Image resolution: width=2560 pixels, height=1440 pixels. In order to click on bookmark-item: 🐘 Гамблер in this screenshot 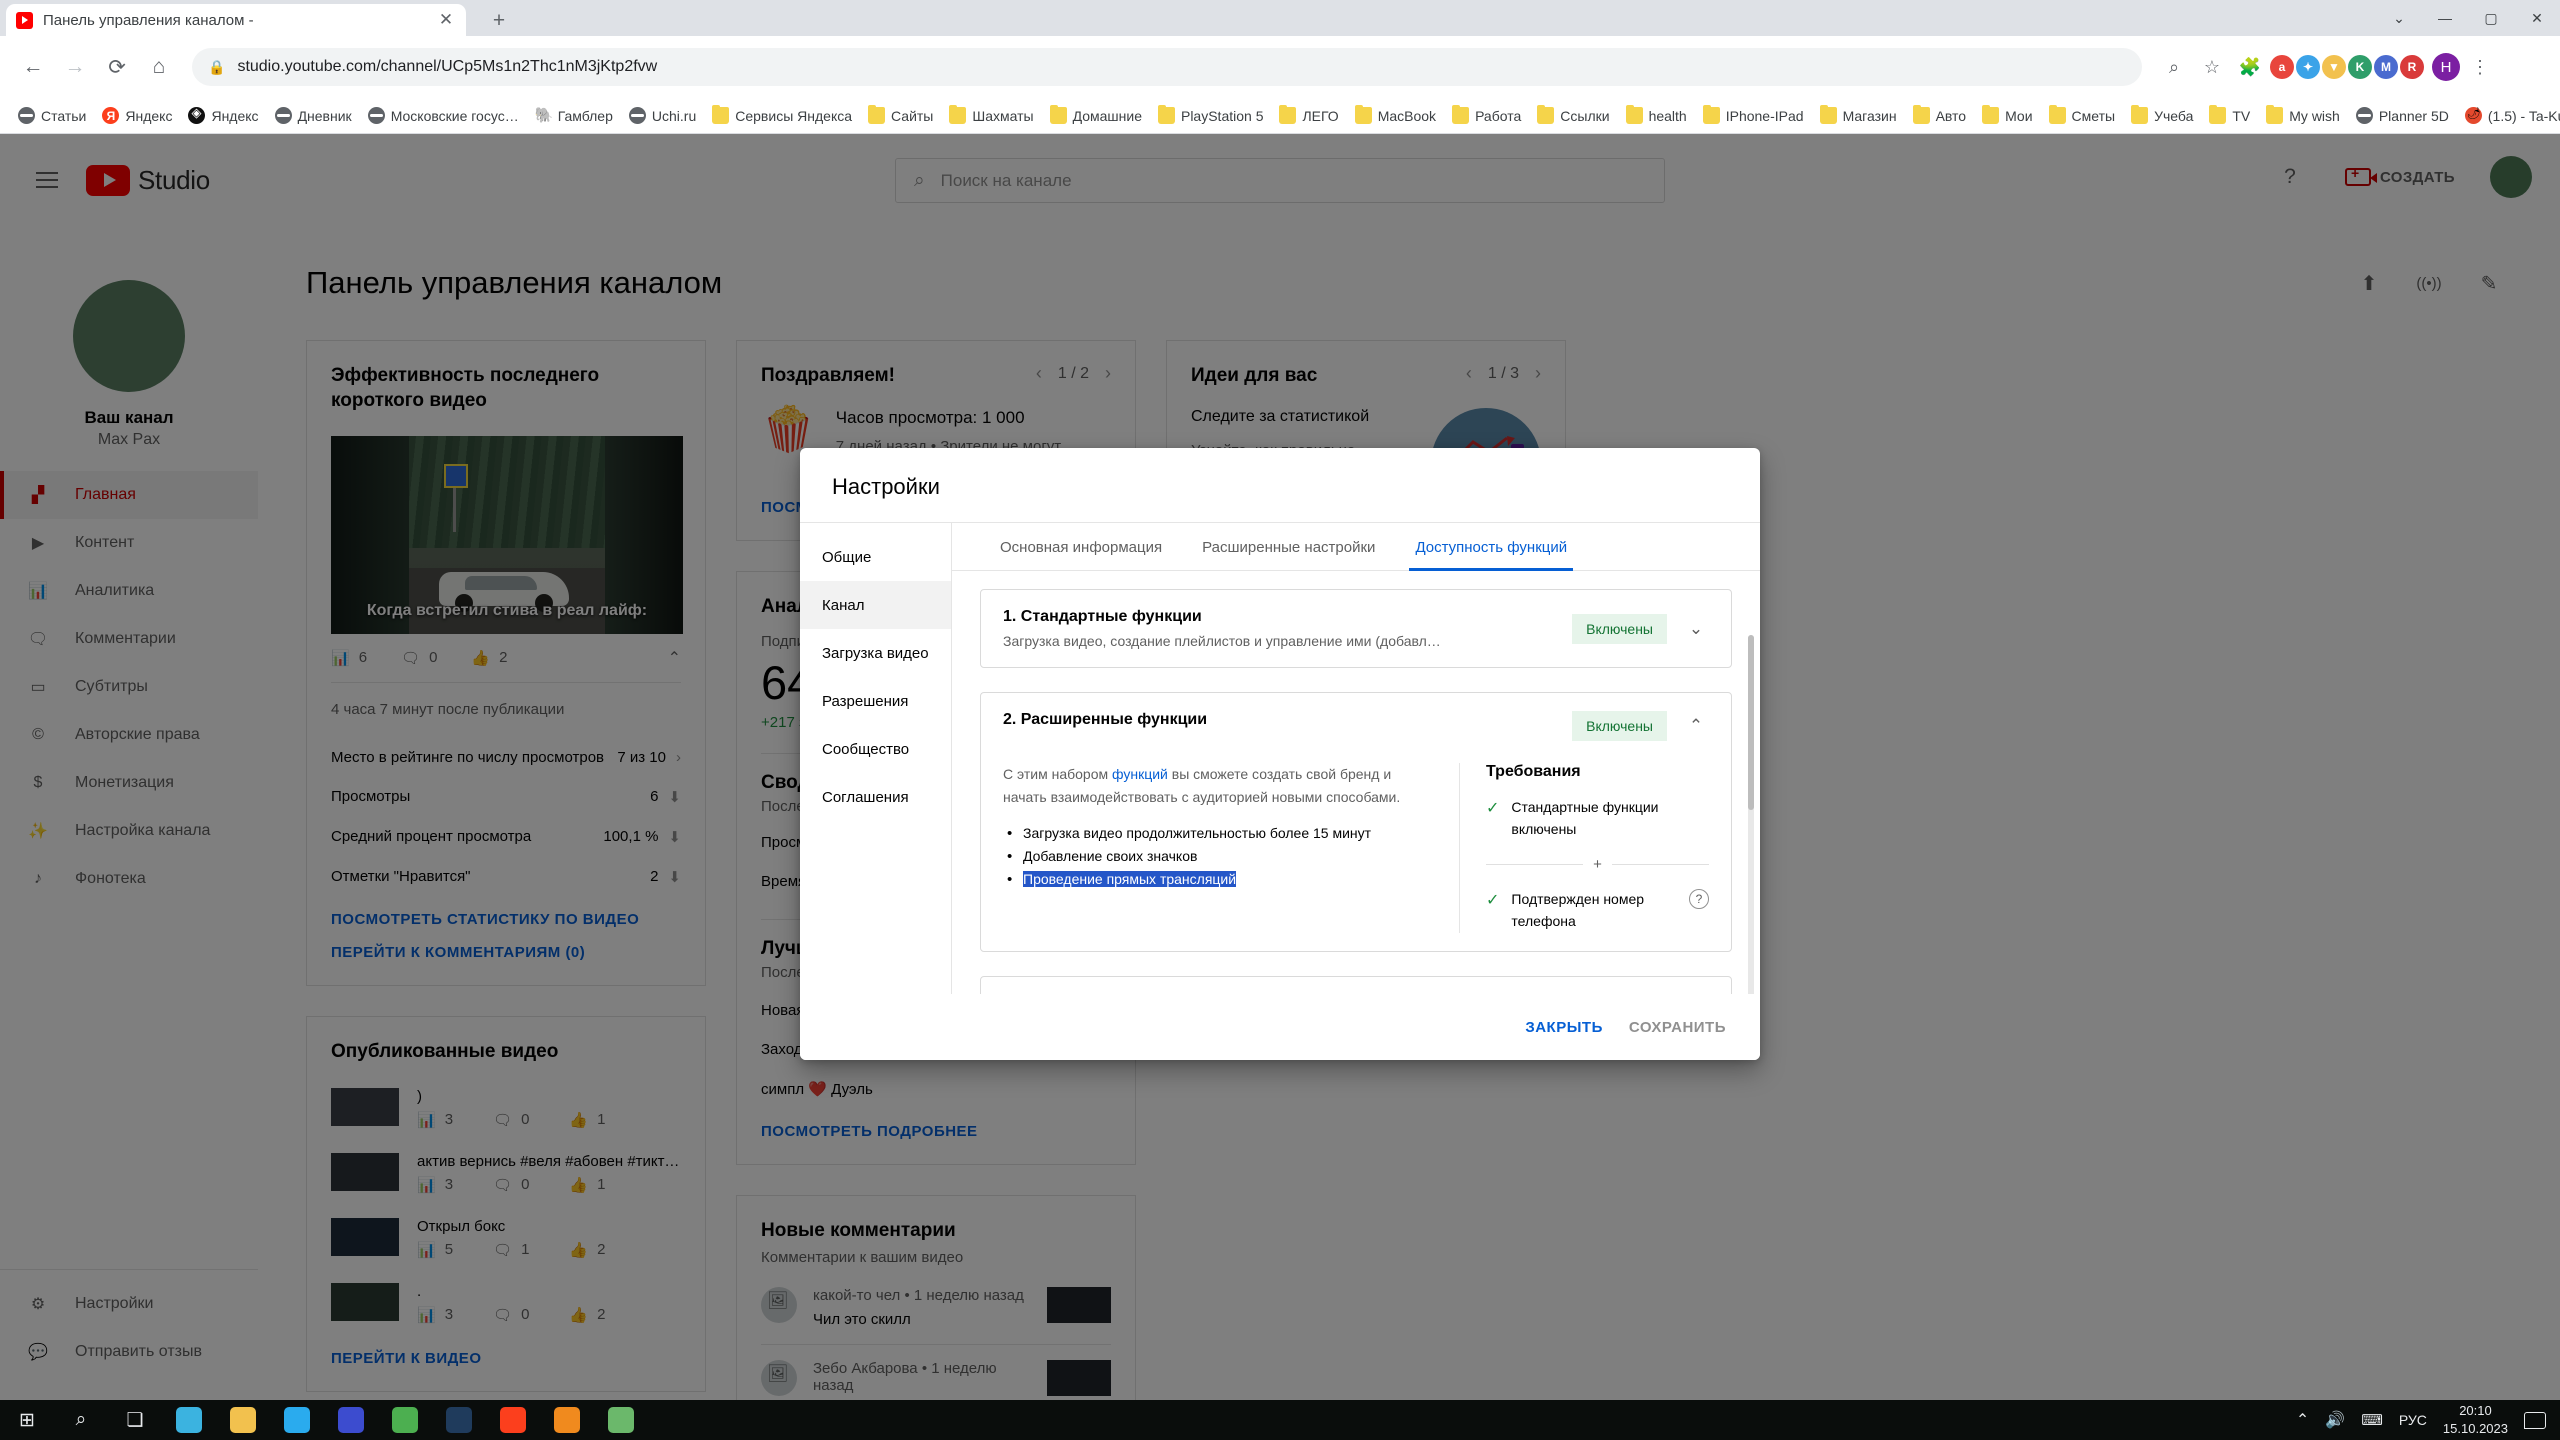, I will do `click(574, 116)`.